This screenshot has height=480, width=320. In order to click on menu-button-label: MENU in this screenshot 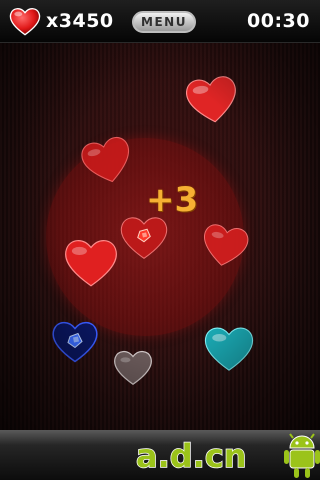, I will do `click(164, 22)`.